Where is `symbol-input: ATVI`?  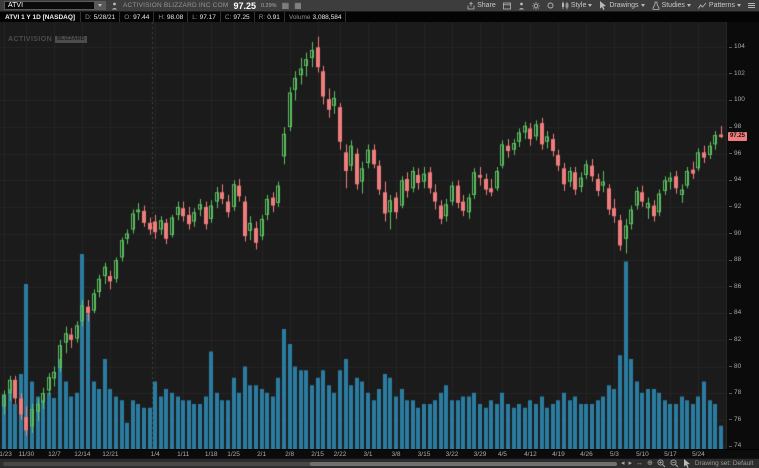
symbol-input: ATVI is located at coordinates (49, 5).